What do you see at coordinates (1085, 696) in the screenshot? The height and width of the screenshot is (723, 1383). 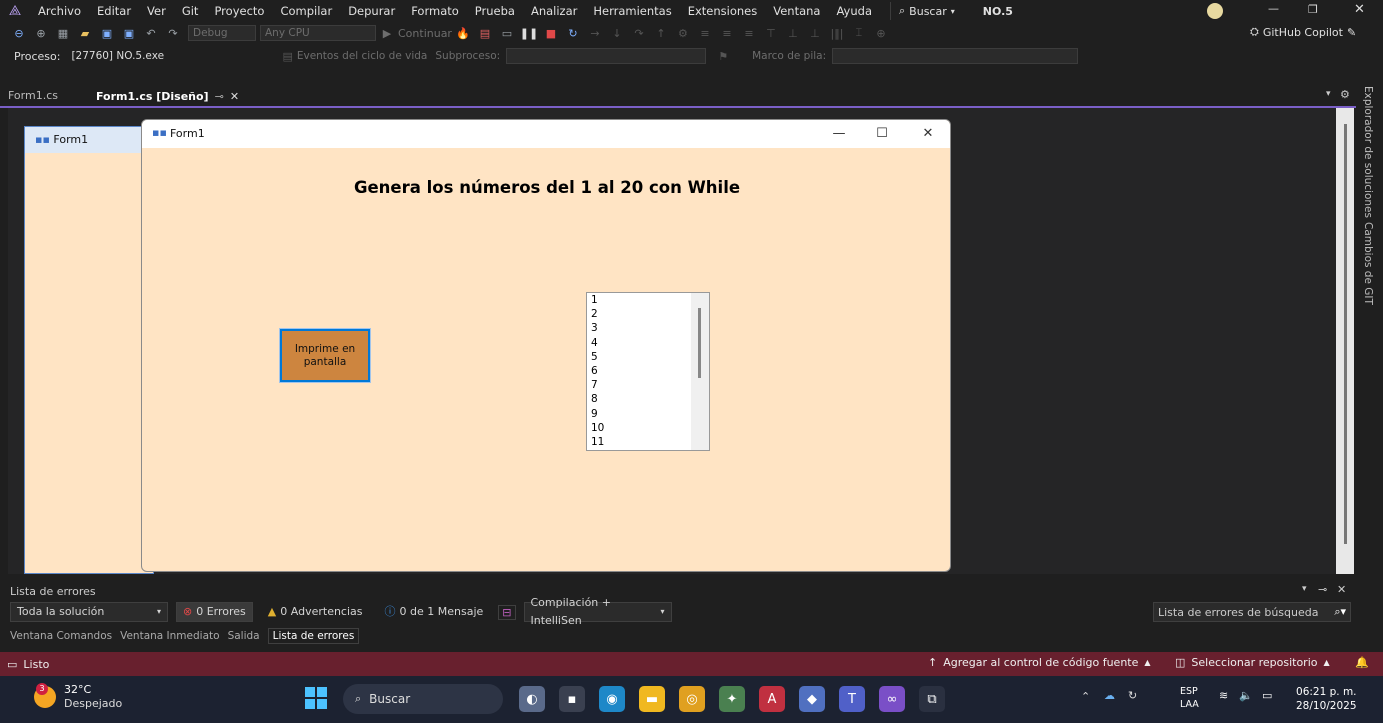 I see `tray-chevron-icon: ⌃` at bounding box center [1085, 696].